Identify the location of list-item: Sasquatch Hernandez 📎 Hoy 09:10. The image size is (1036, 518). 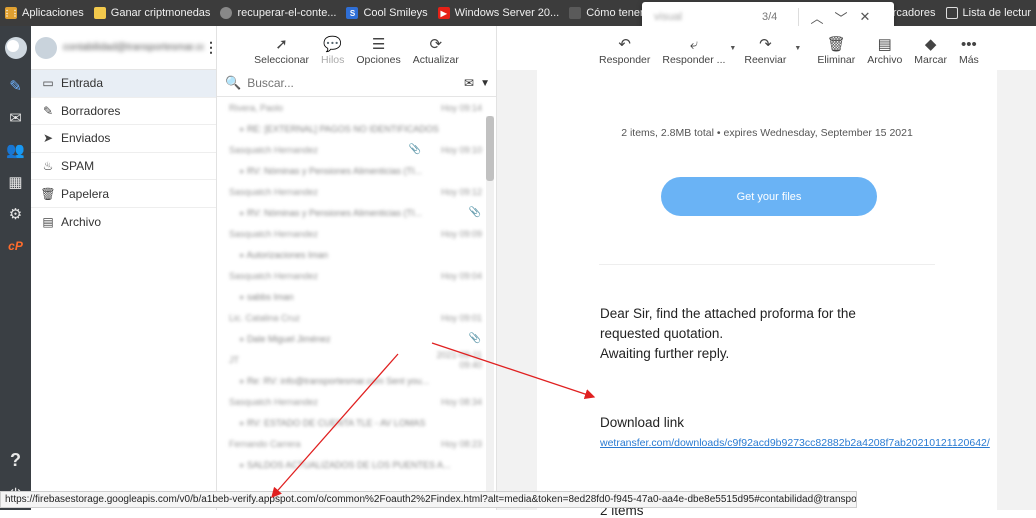
(356, 149).